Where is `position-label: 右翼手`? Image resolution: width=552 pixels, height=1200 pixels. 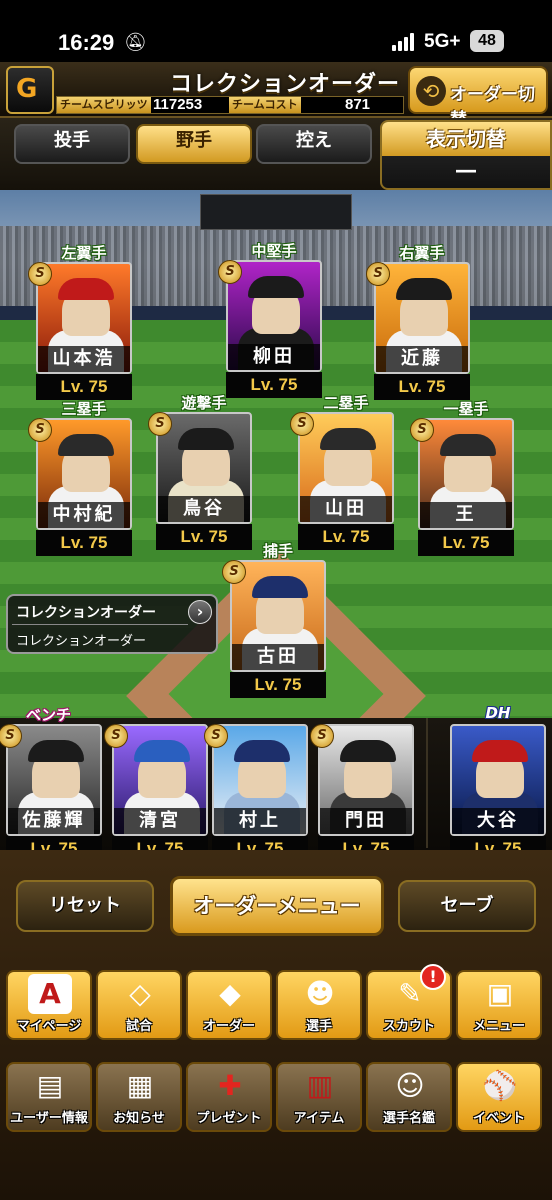 position-label: 右翼手 is located at coordinates (422, 253).